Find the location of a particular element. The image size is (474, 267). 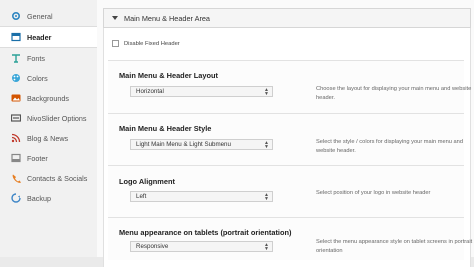

sidebar-item-fonts: Fonts is located at coordinates (48, 58).